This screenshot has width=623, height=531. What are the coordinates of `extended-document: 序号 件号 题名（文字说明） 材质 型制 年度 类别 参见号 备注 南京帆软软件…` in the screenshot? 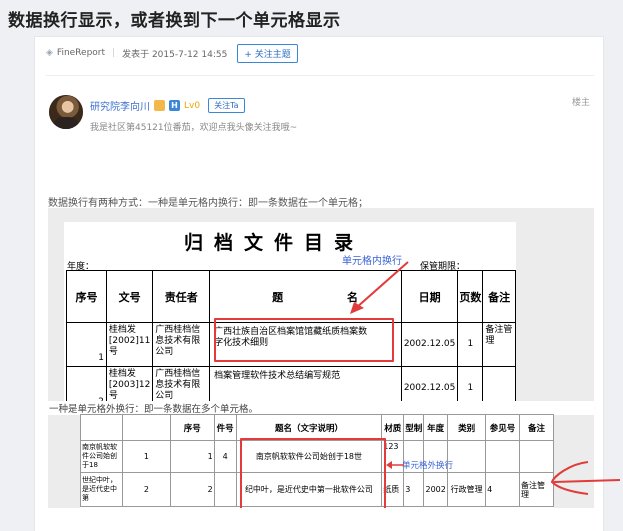 It's located at (317, 461).